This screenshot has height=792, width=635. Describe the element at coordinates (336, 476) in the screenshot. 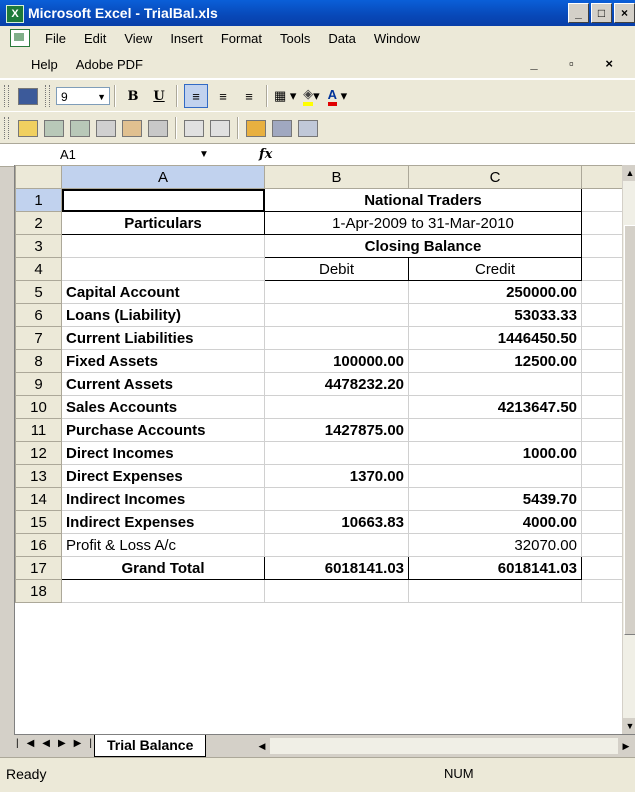

I see `debit-cell: 1370.00` at that location.